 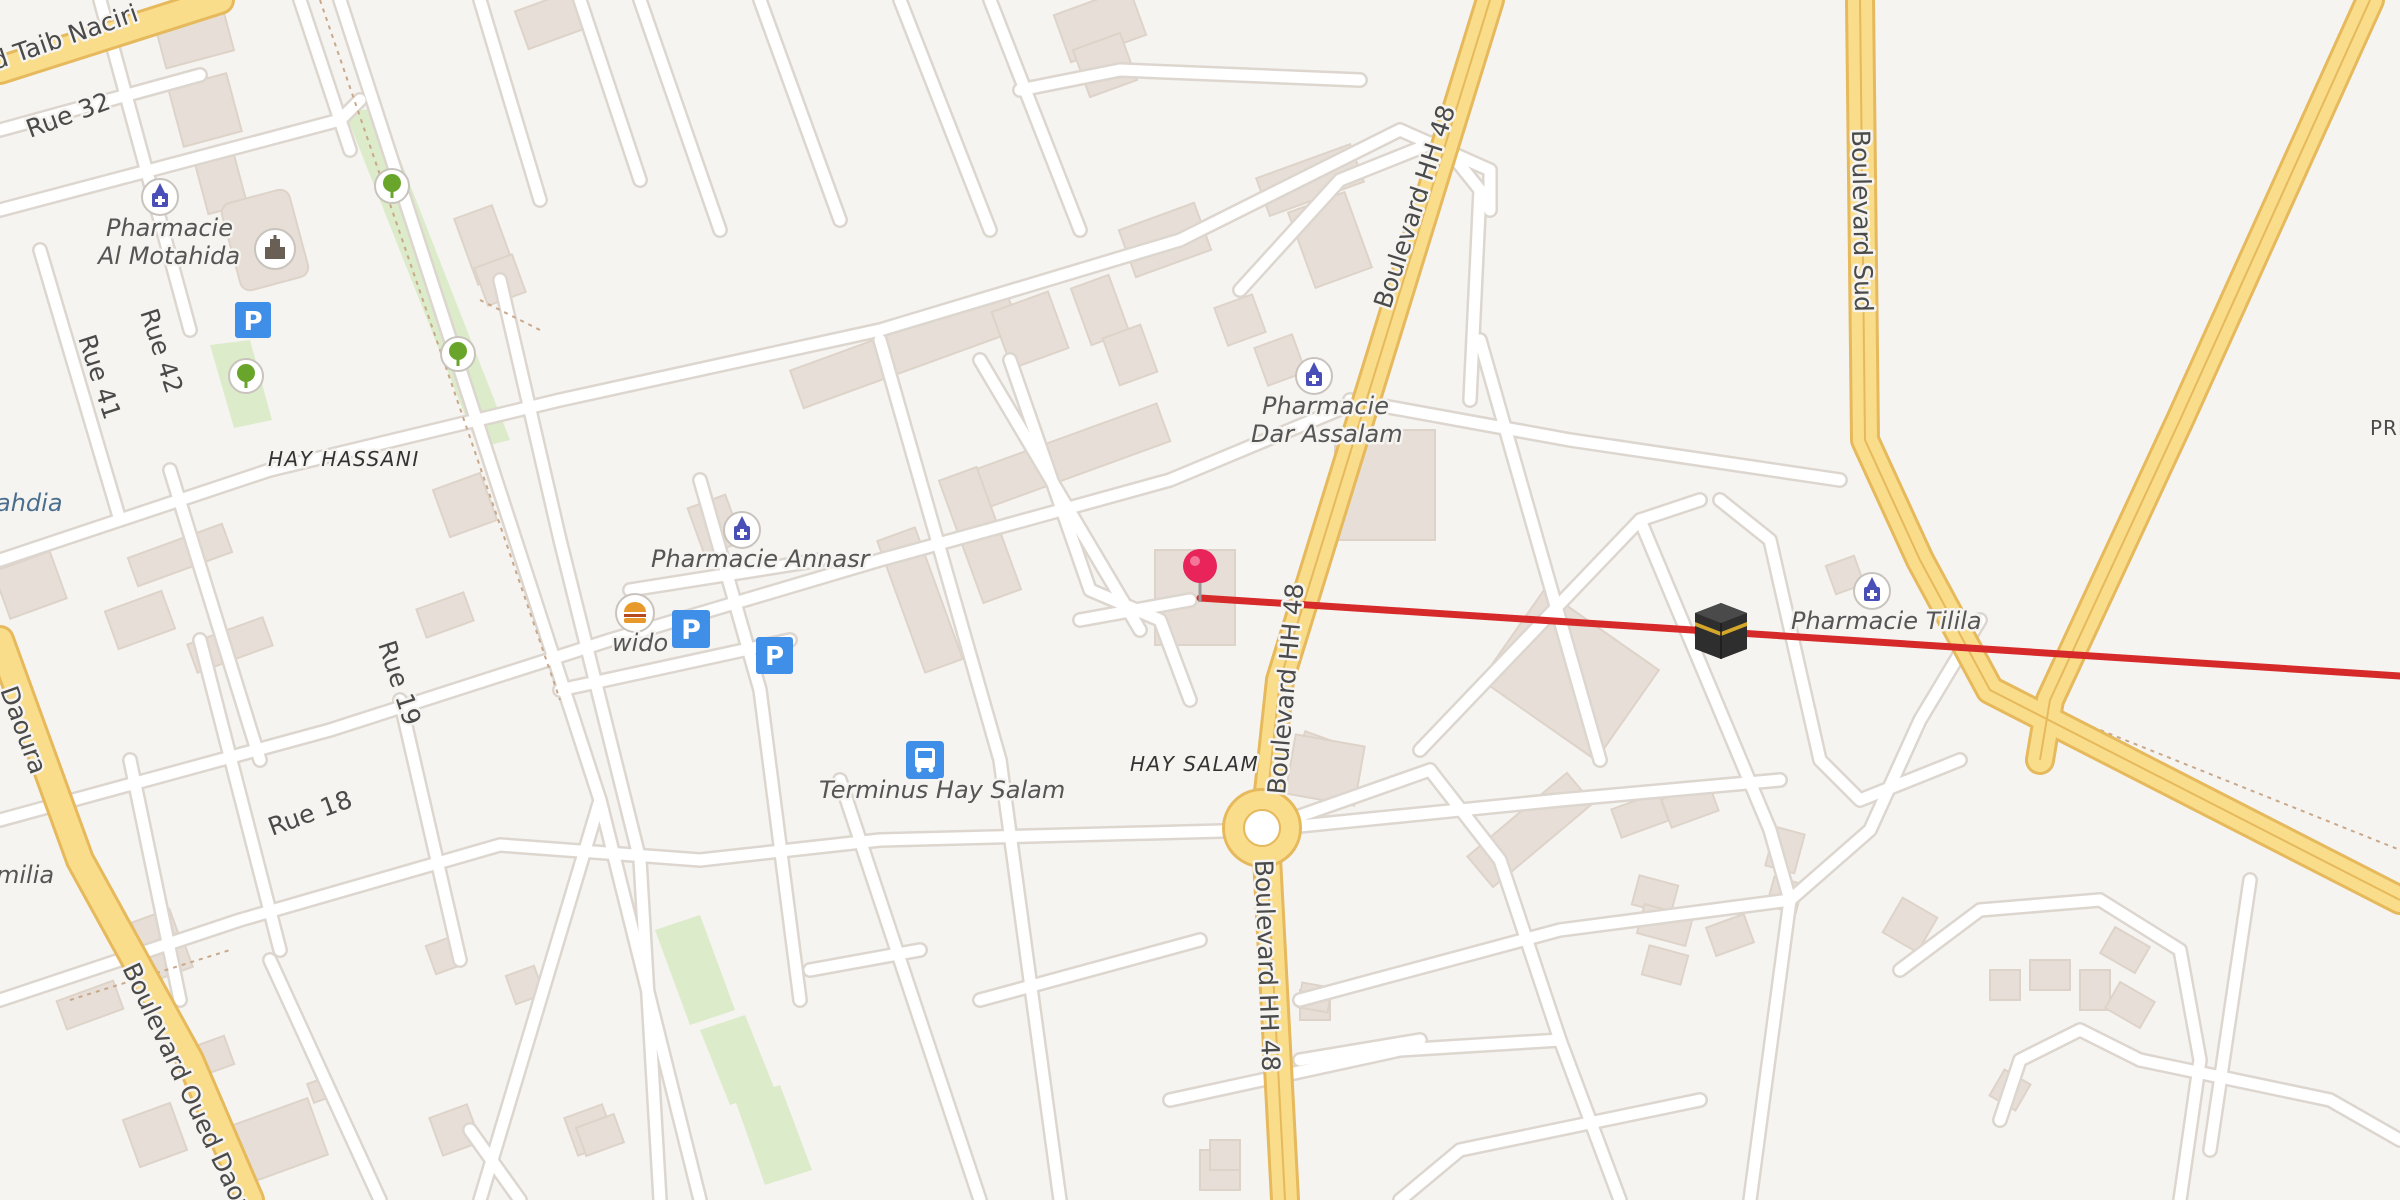 What do you see at coordinates (168, 256) in the screenshot?
I see `poi-label: Al Motahida` at bounding box center [168, 256].